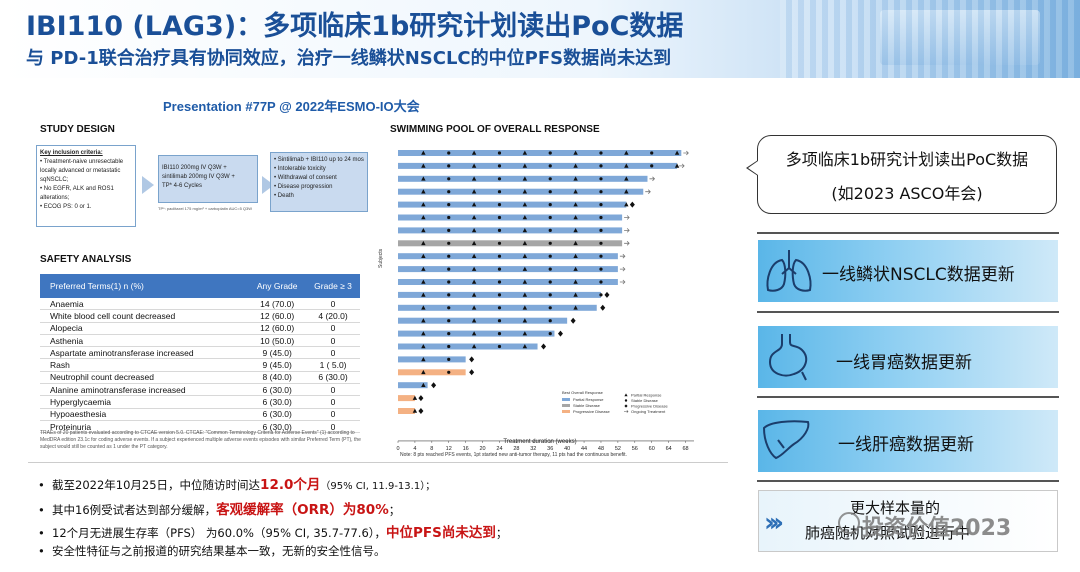 This screenshot has width=1080, height=572. What do you see at coordinates (148, 185) in the screenshot?
I see `arrow-right-icon` at bounding box center [148, 185].